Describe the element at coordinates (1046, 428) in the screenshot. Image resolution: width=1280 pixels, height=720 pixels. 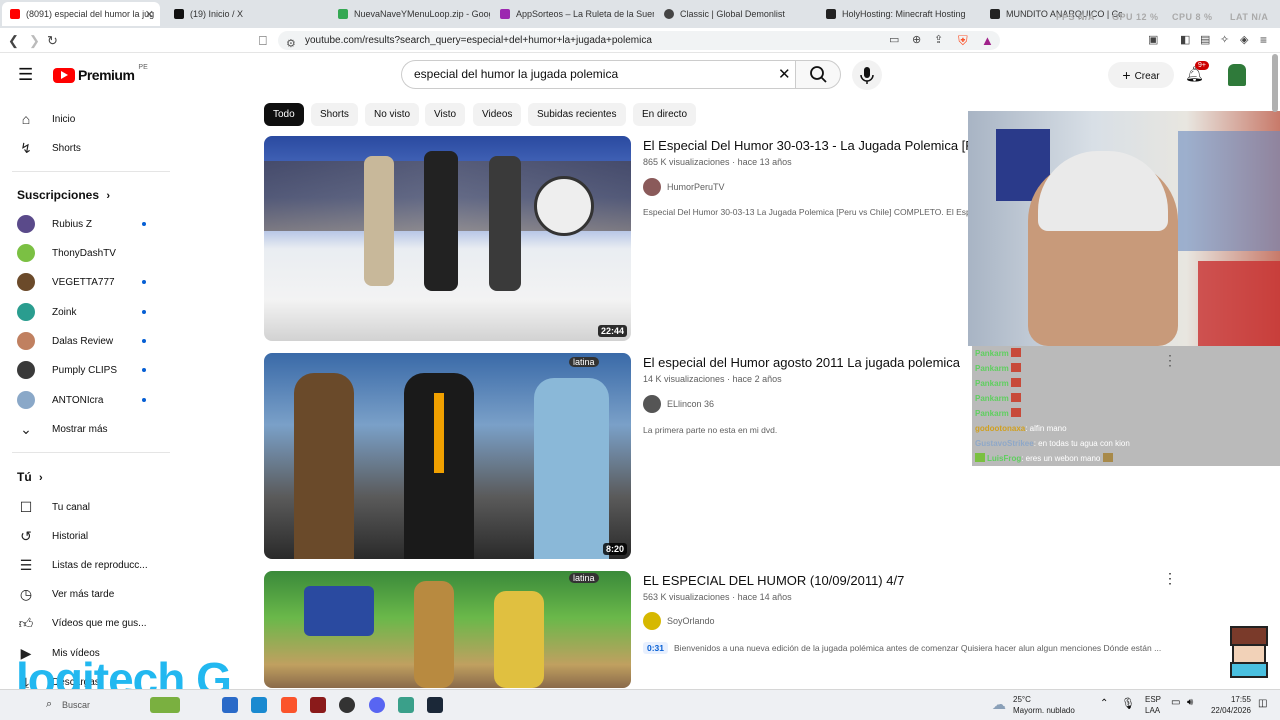
I see `chat-text: : alfin mano` at that location.